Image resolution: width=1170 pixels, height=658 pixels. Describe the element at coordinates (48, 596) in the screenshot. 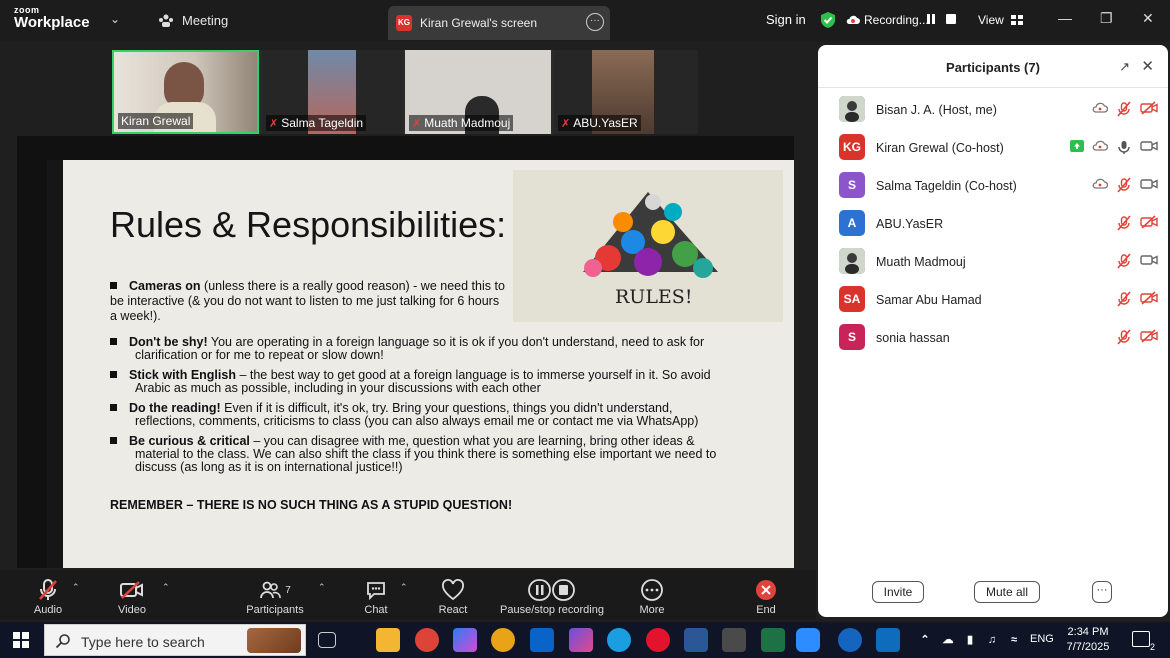

I see `audio-button: Audio` at that location.